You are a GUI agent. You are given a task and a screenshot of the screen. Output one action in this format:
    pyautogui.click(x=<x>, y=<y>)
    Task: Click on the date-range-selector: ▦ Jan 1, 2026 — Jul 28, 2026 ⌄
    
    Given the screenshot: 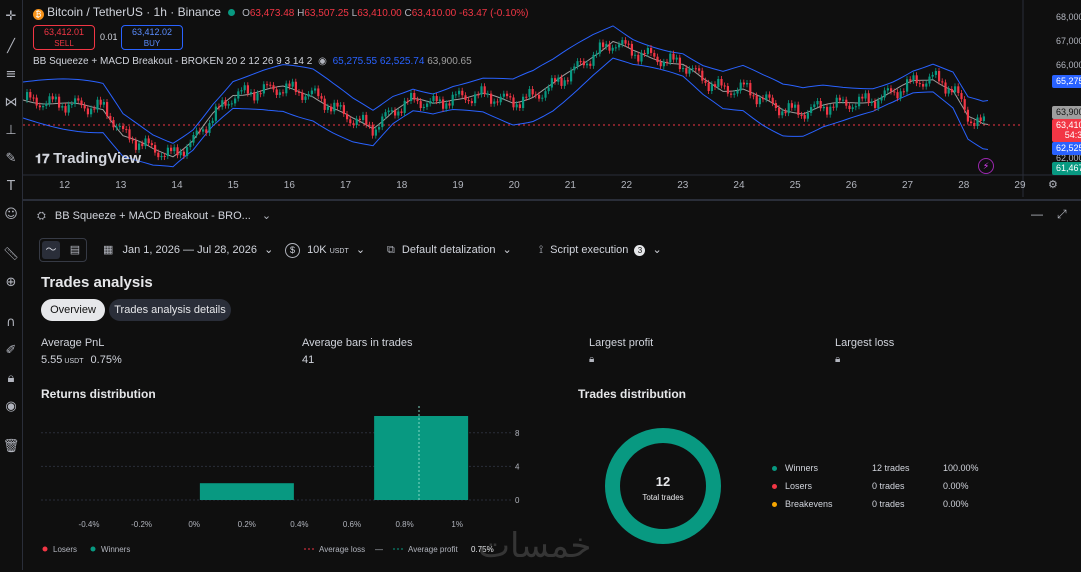 What is the action you would take?
    pyautogui.click(x=188, y=249)
    